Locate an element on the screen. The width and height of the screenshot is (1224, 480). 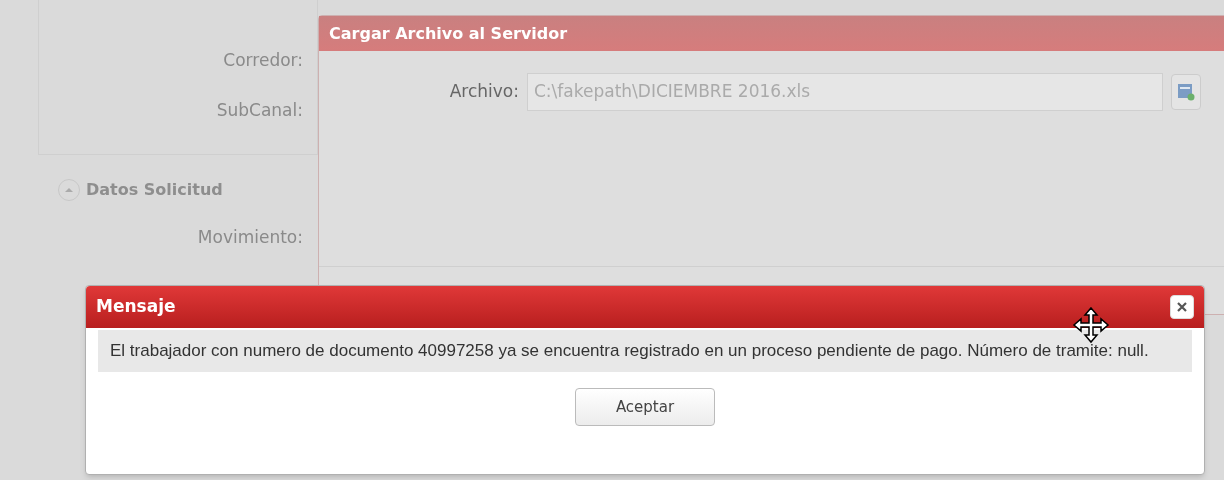
dialog-title: Mensaje is located at coordinates (136, 307).